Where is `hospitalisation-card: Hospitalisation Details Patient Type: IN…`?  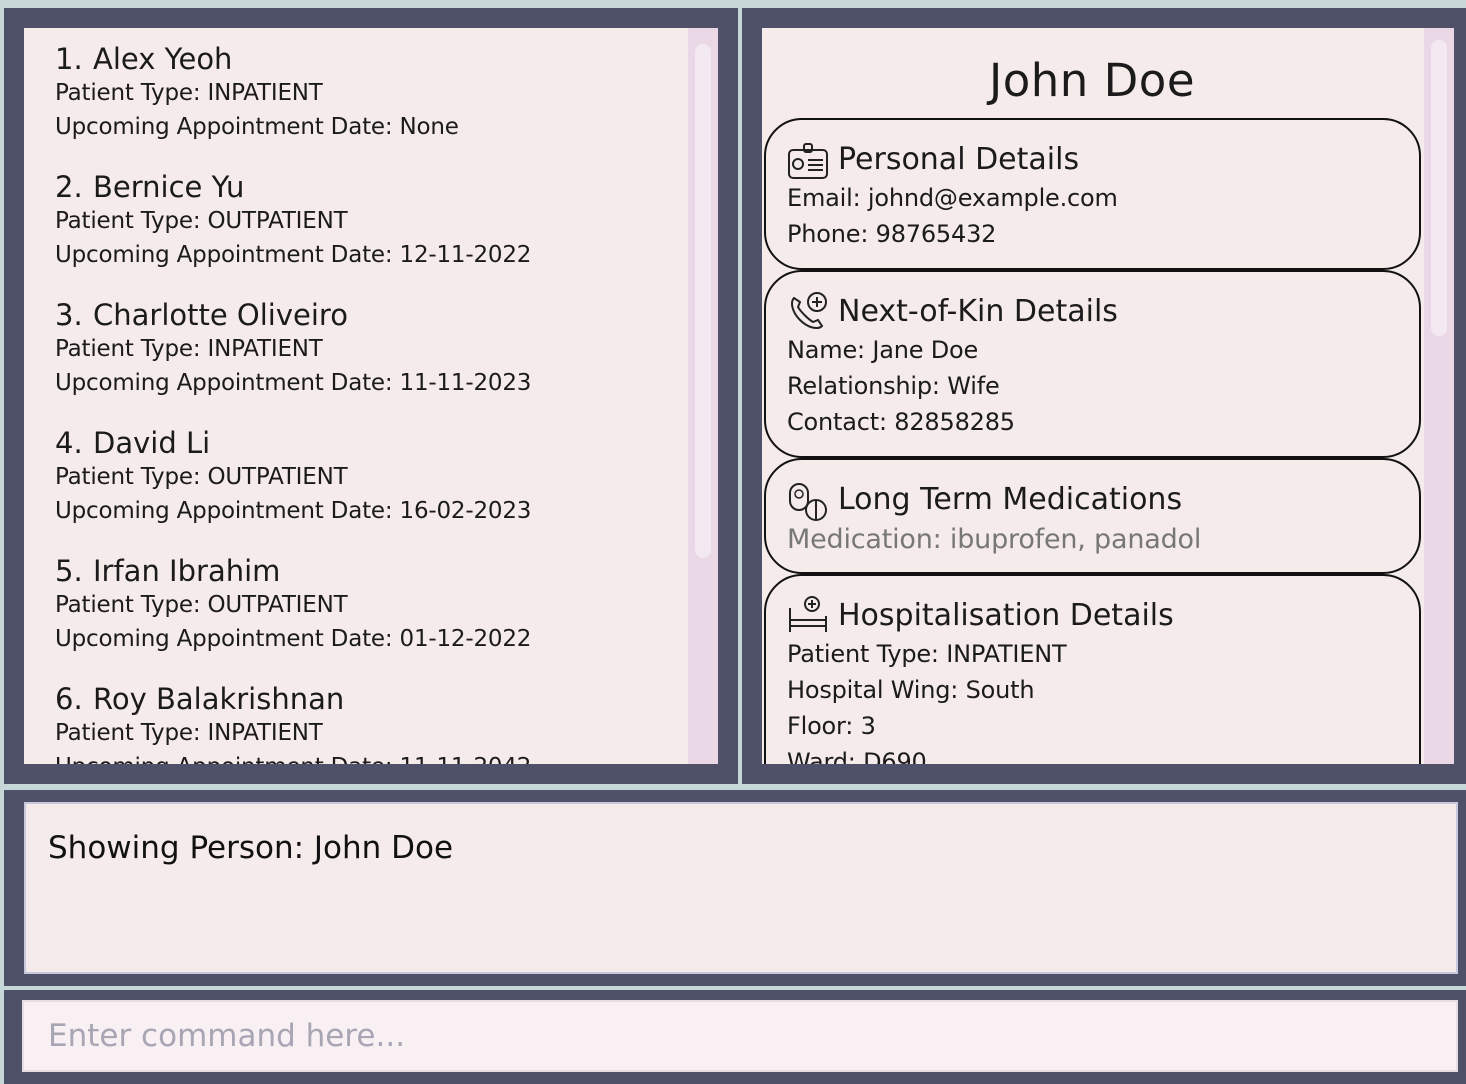 hospitalisation-card: Hospitalisation Details Patient Type: IN… is located at coordinates (1092, 669).